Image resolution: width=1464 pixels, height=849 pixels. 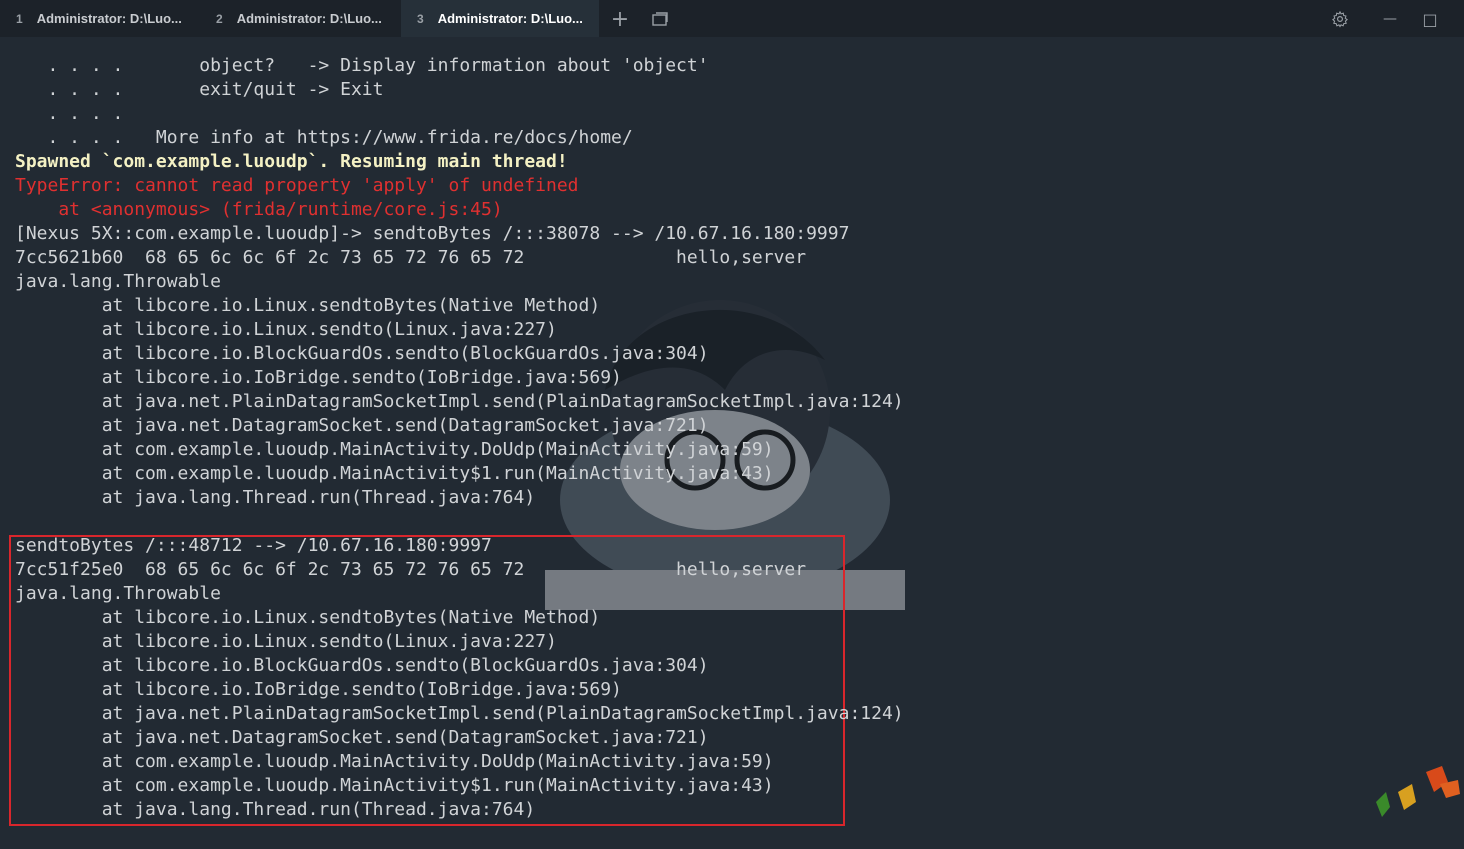 I want to click on minimize-icon: —, so click(x=1390, y=19).